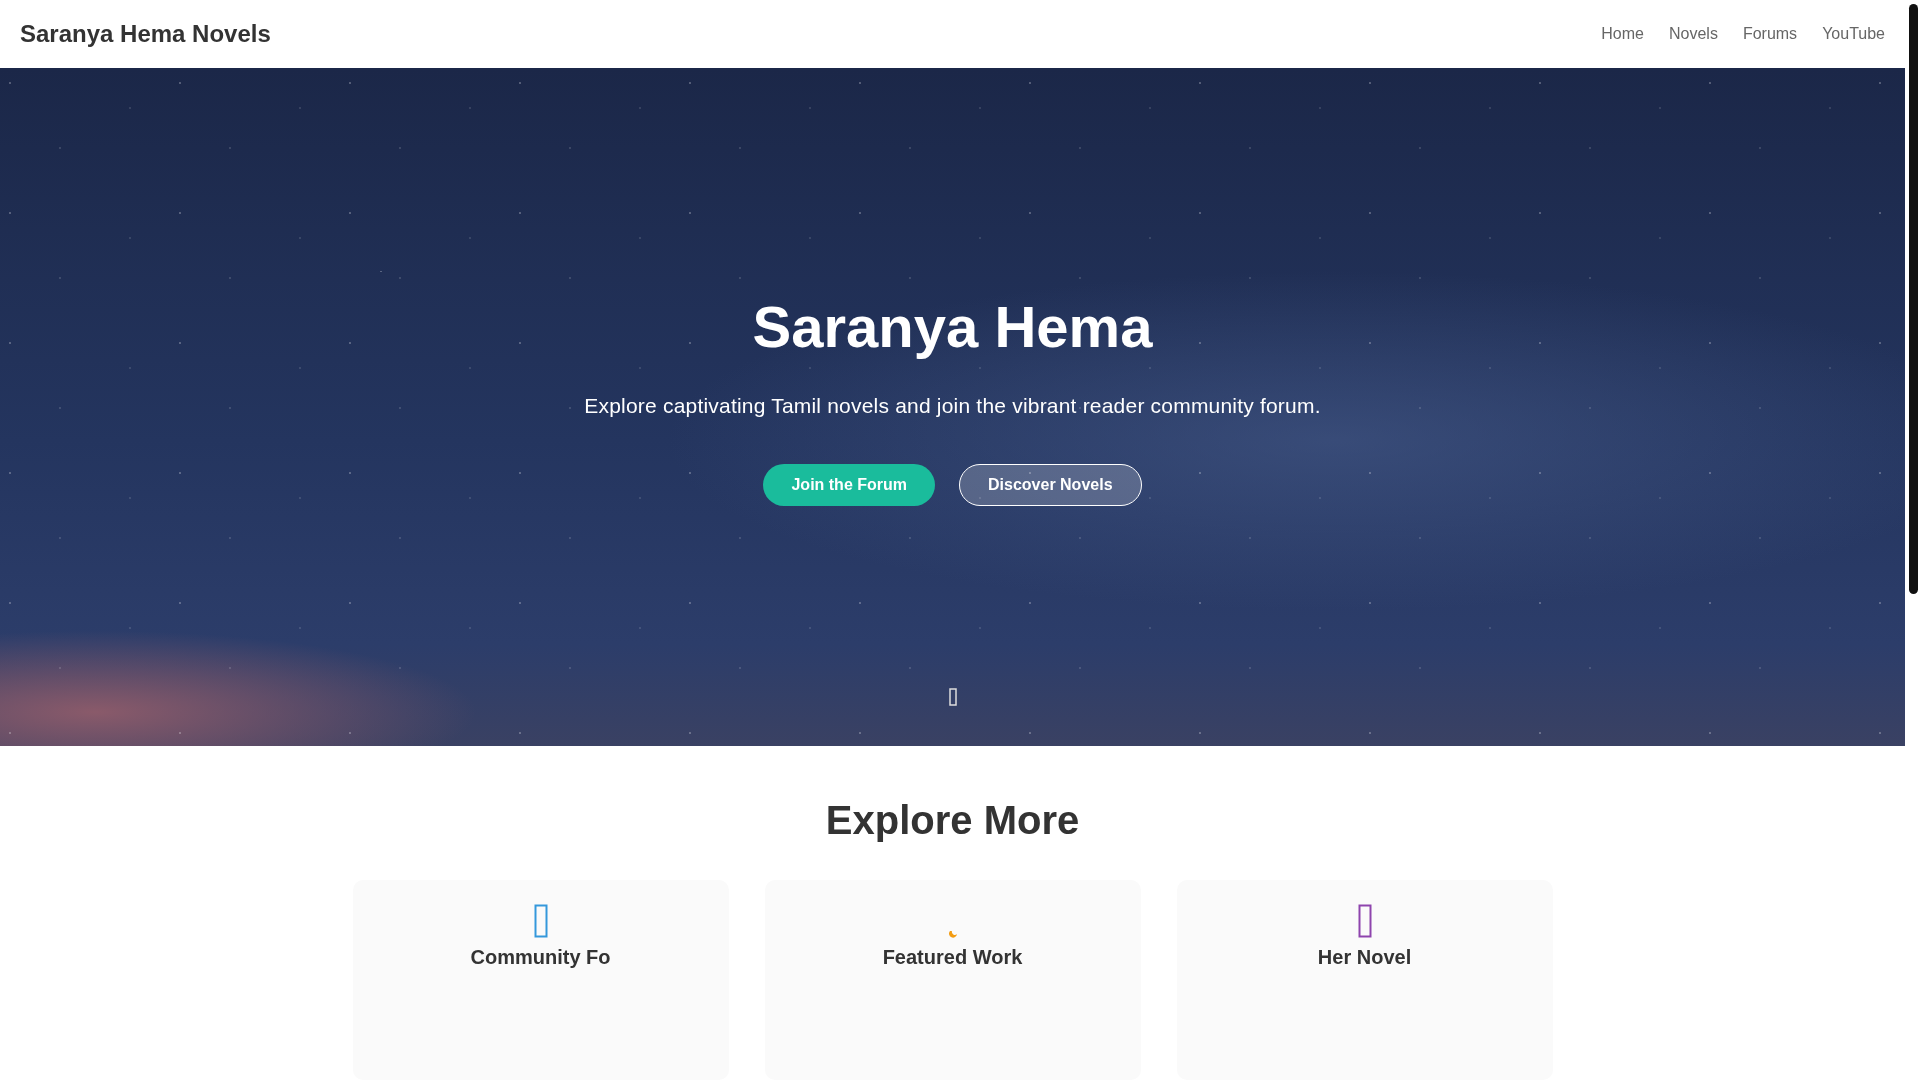  What do you see at coordinates (1622, 34) in the screenshot?
I see `nav-link: Home` at bounding box center [1622, 34].